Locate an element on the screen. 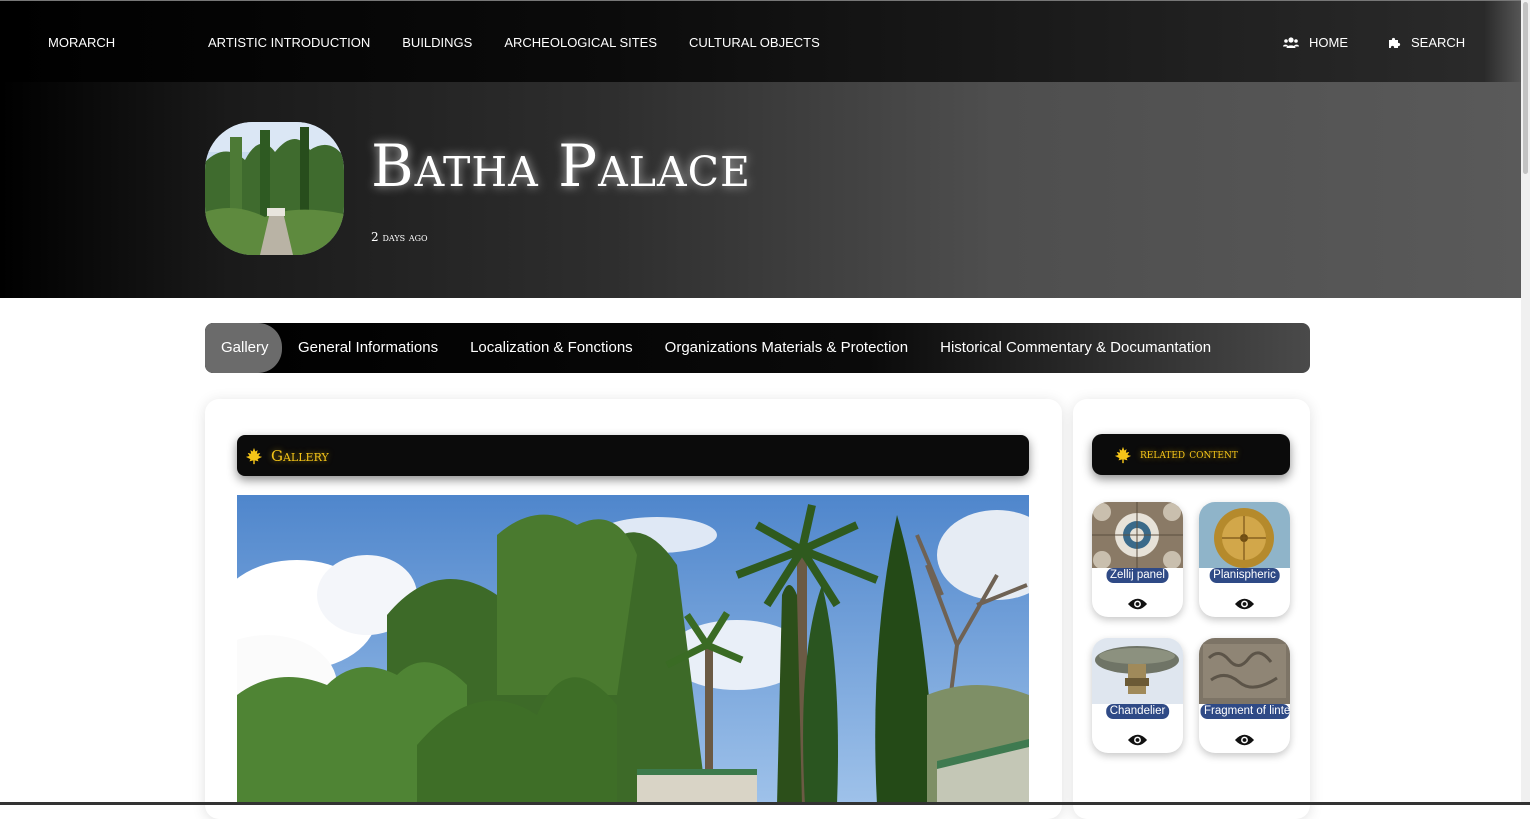 Image resolution: width=1530 pixels, height=819 pixels. related-item-label: Fragment of linte is located at coordinates (1244, 711).